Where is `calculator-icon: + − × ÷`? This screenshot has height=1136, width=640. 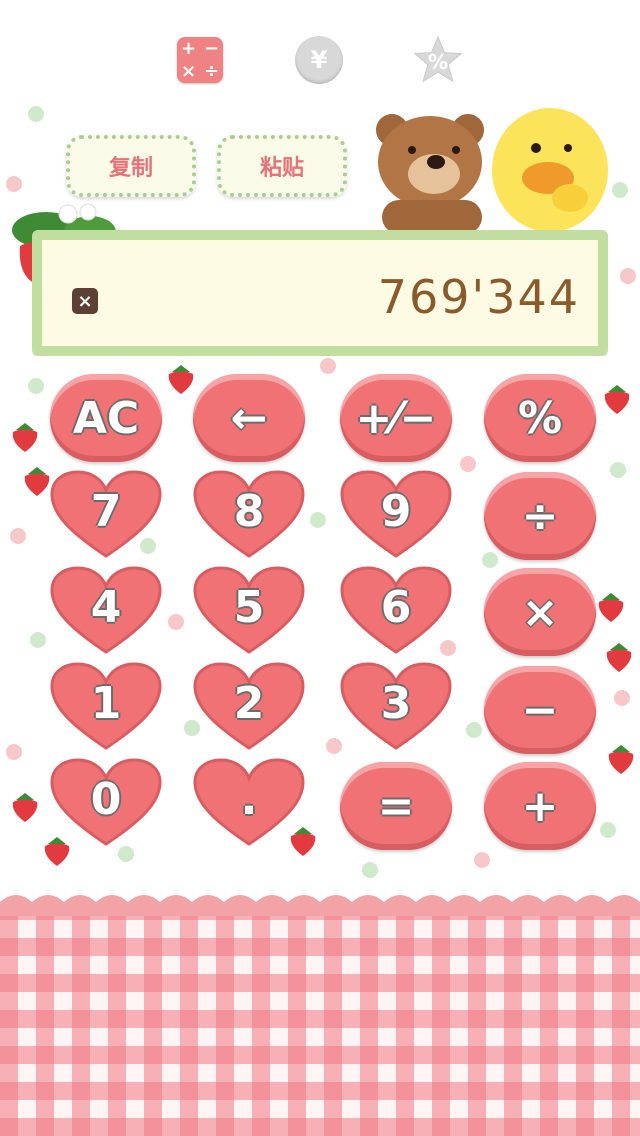
calculator-icon: + − × ÷ is located at coordinates (200, 60).